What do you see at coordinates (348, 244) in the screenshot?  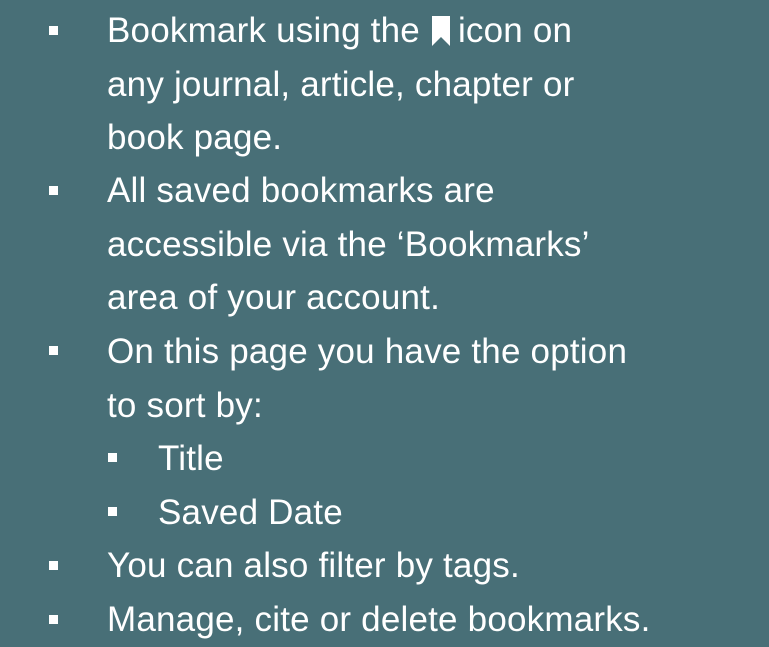 I see `bullet-2-line-2: accessible via the ‘Bookmarks’` at bounding box center [348, 244].